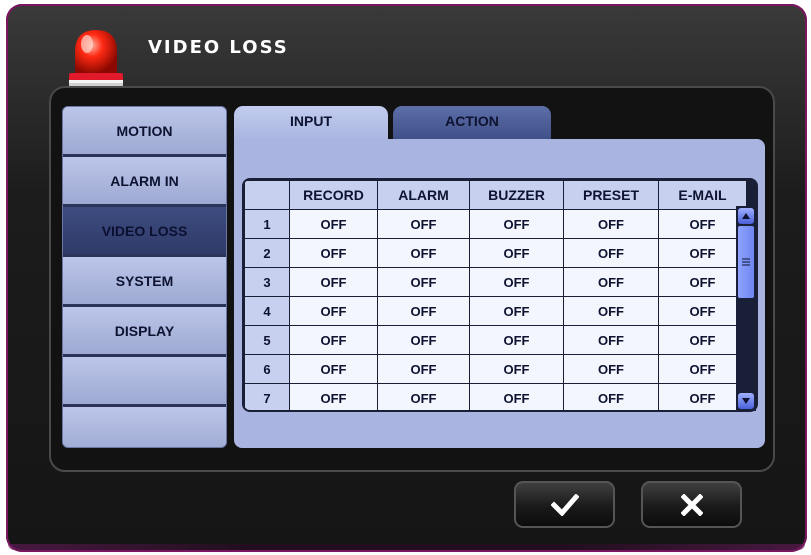  I want to click on scroll-thumb, so click(746, 262).